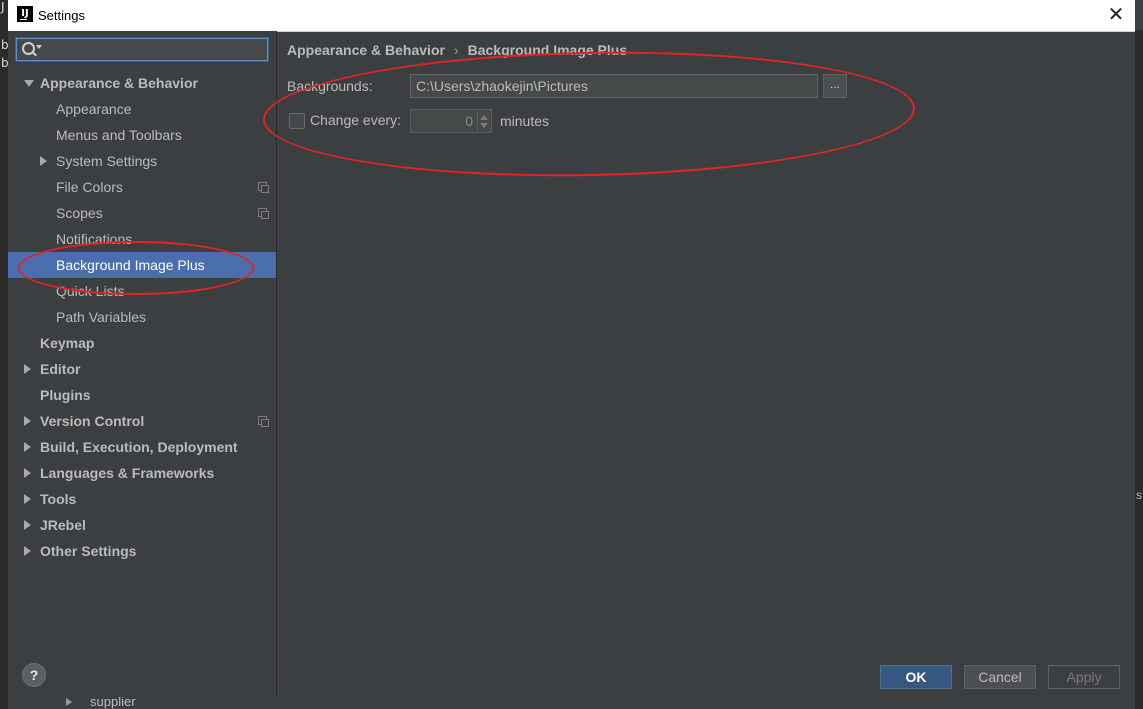 Image resolution: width=1143 pixels, height=709 pixels. Describe the element at coordinates (484, 117) in the screenshot. I see `spinner-up-icon` at that location.